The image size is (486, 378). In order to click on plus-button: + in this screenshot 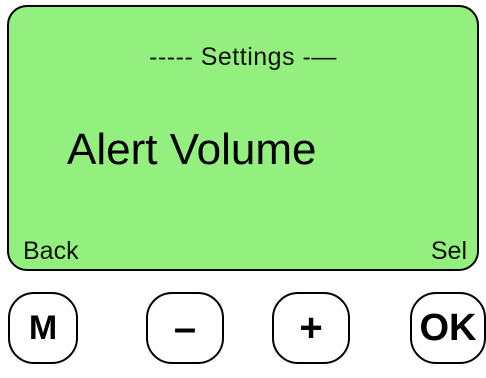, I will do `click(311, 328)`.